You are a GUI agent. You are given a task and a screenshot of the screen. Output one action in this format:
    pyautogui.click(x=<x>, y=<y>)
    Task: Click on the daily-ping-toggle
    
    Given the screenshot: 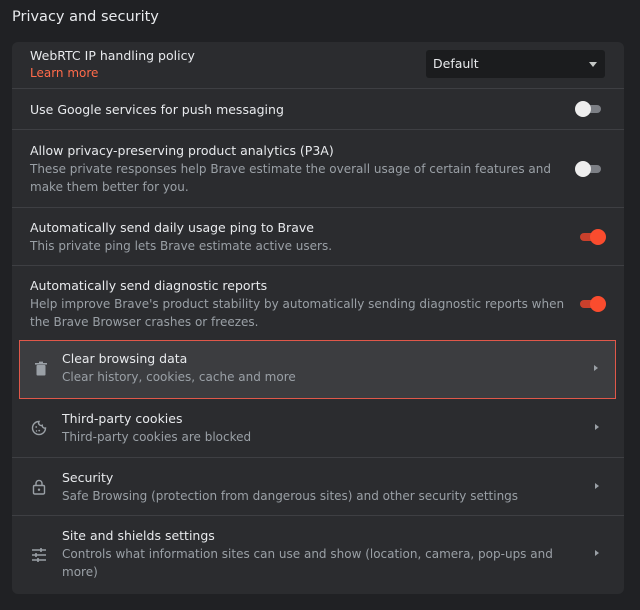 What is the action you would take?
    pyautogui.click(x=592, y=237)
    